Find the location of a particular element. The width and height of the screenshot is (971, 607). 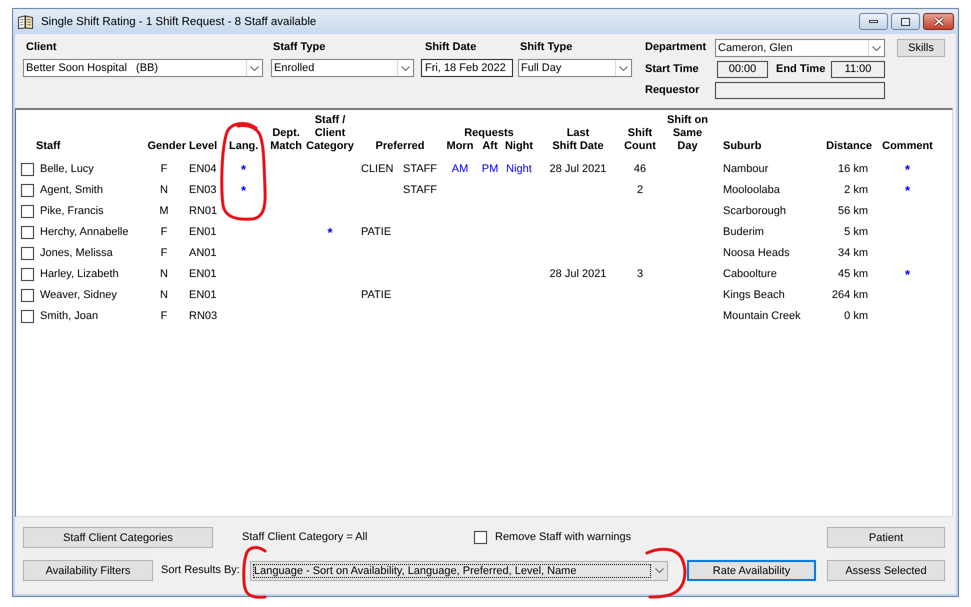

column-header: Shift Count is located at coordinates (640, 140).